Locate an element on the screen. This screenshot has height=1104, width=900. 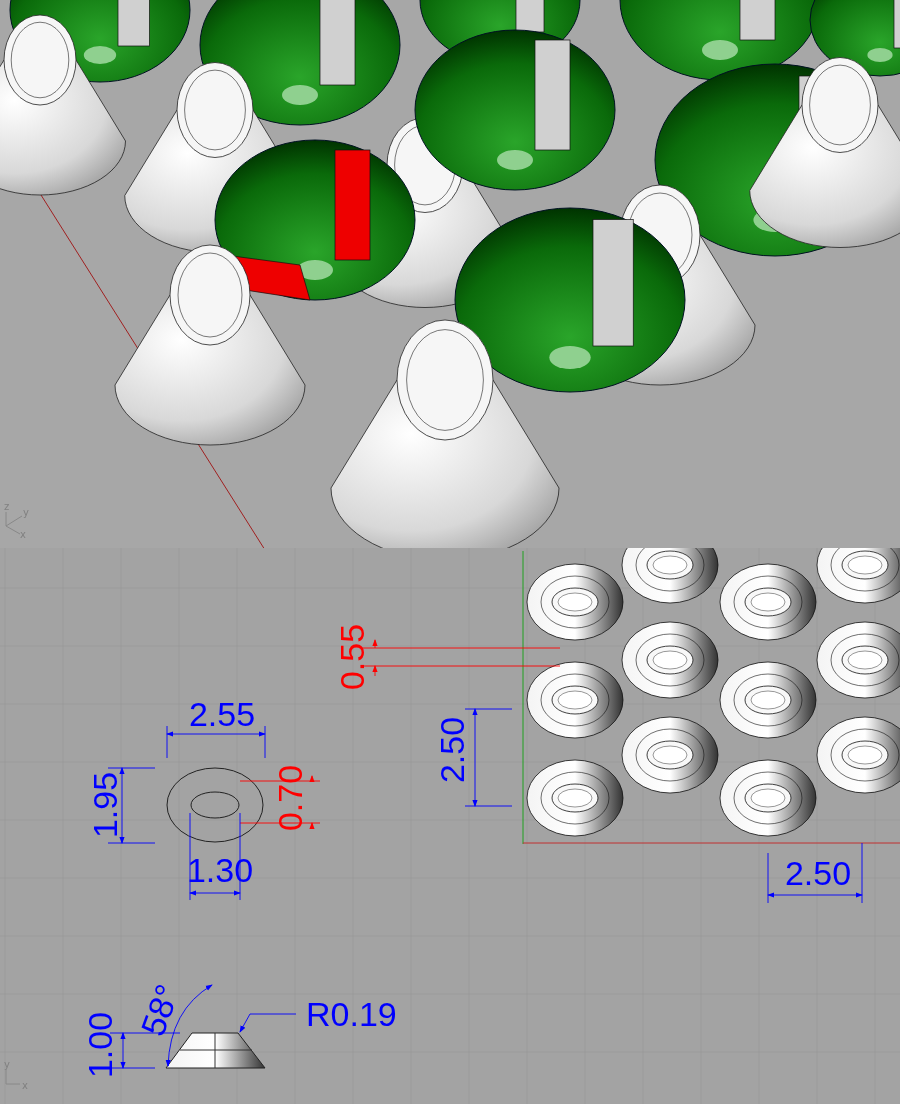
dimension-text: 0.55 is located at coordinates (352, 657).